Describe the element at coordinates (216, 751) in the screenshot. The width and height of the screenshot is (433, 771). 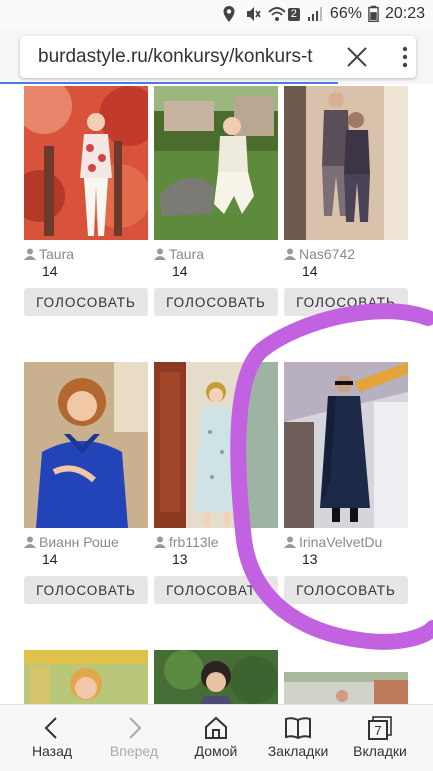
I see `nav-home-label: Домой` at that location.